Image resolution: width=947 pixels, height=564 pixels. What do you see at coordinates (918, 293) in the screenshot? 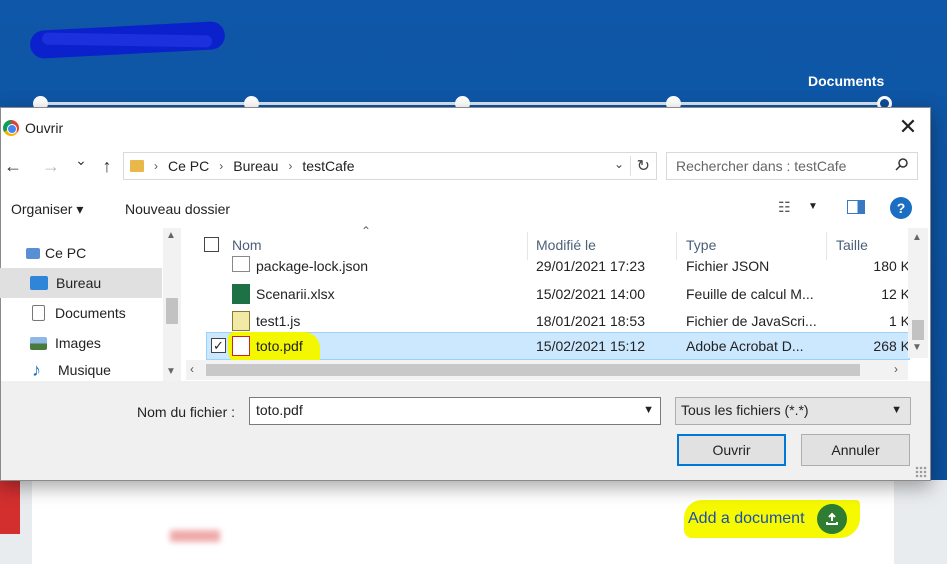
I see `file-list-vertical-scrollbar: ▲ ▼` at bounding box center [918, 293].